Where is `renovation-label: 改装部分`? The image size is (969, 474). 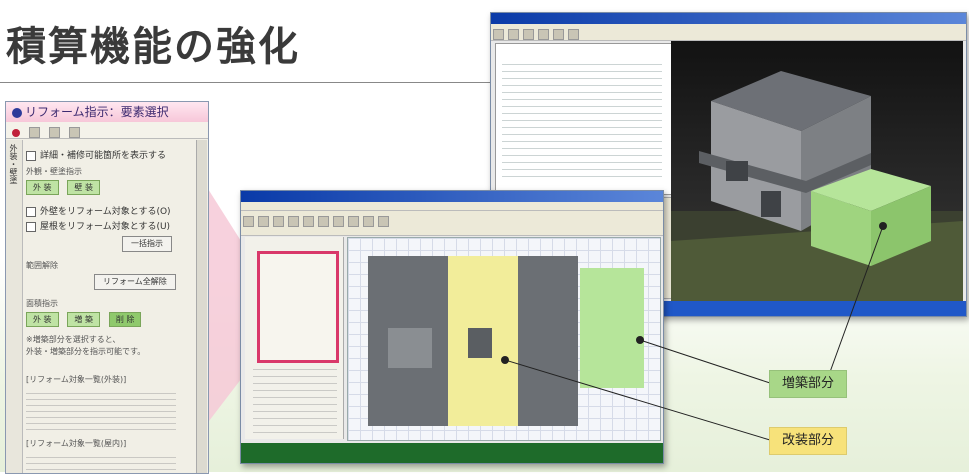 renovation-label: 改装部分 is located at coordinates (808, 441).